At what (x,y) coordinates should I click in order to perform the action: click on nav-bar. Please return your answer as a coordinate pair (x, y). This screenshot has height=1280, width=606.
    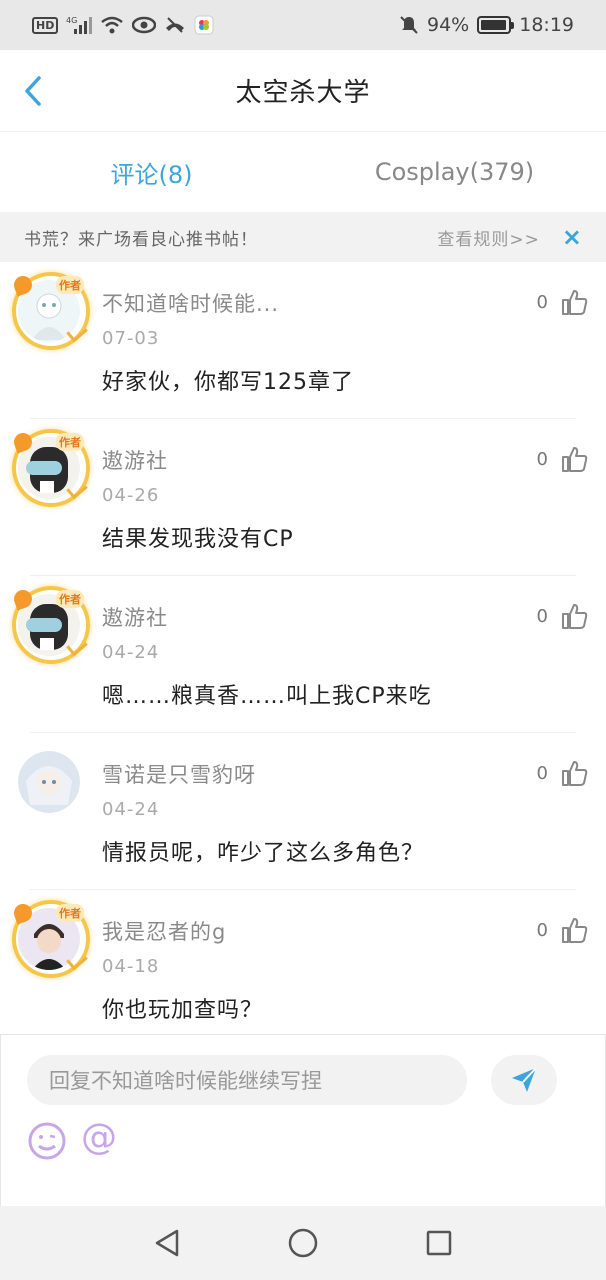
    Looking at the image, I should click on (303, 1243).